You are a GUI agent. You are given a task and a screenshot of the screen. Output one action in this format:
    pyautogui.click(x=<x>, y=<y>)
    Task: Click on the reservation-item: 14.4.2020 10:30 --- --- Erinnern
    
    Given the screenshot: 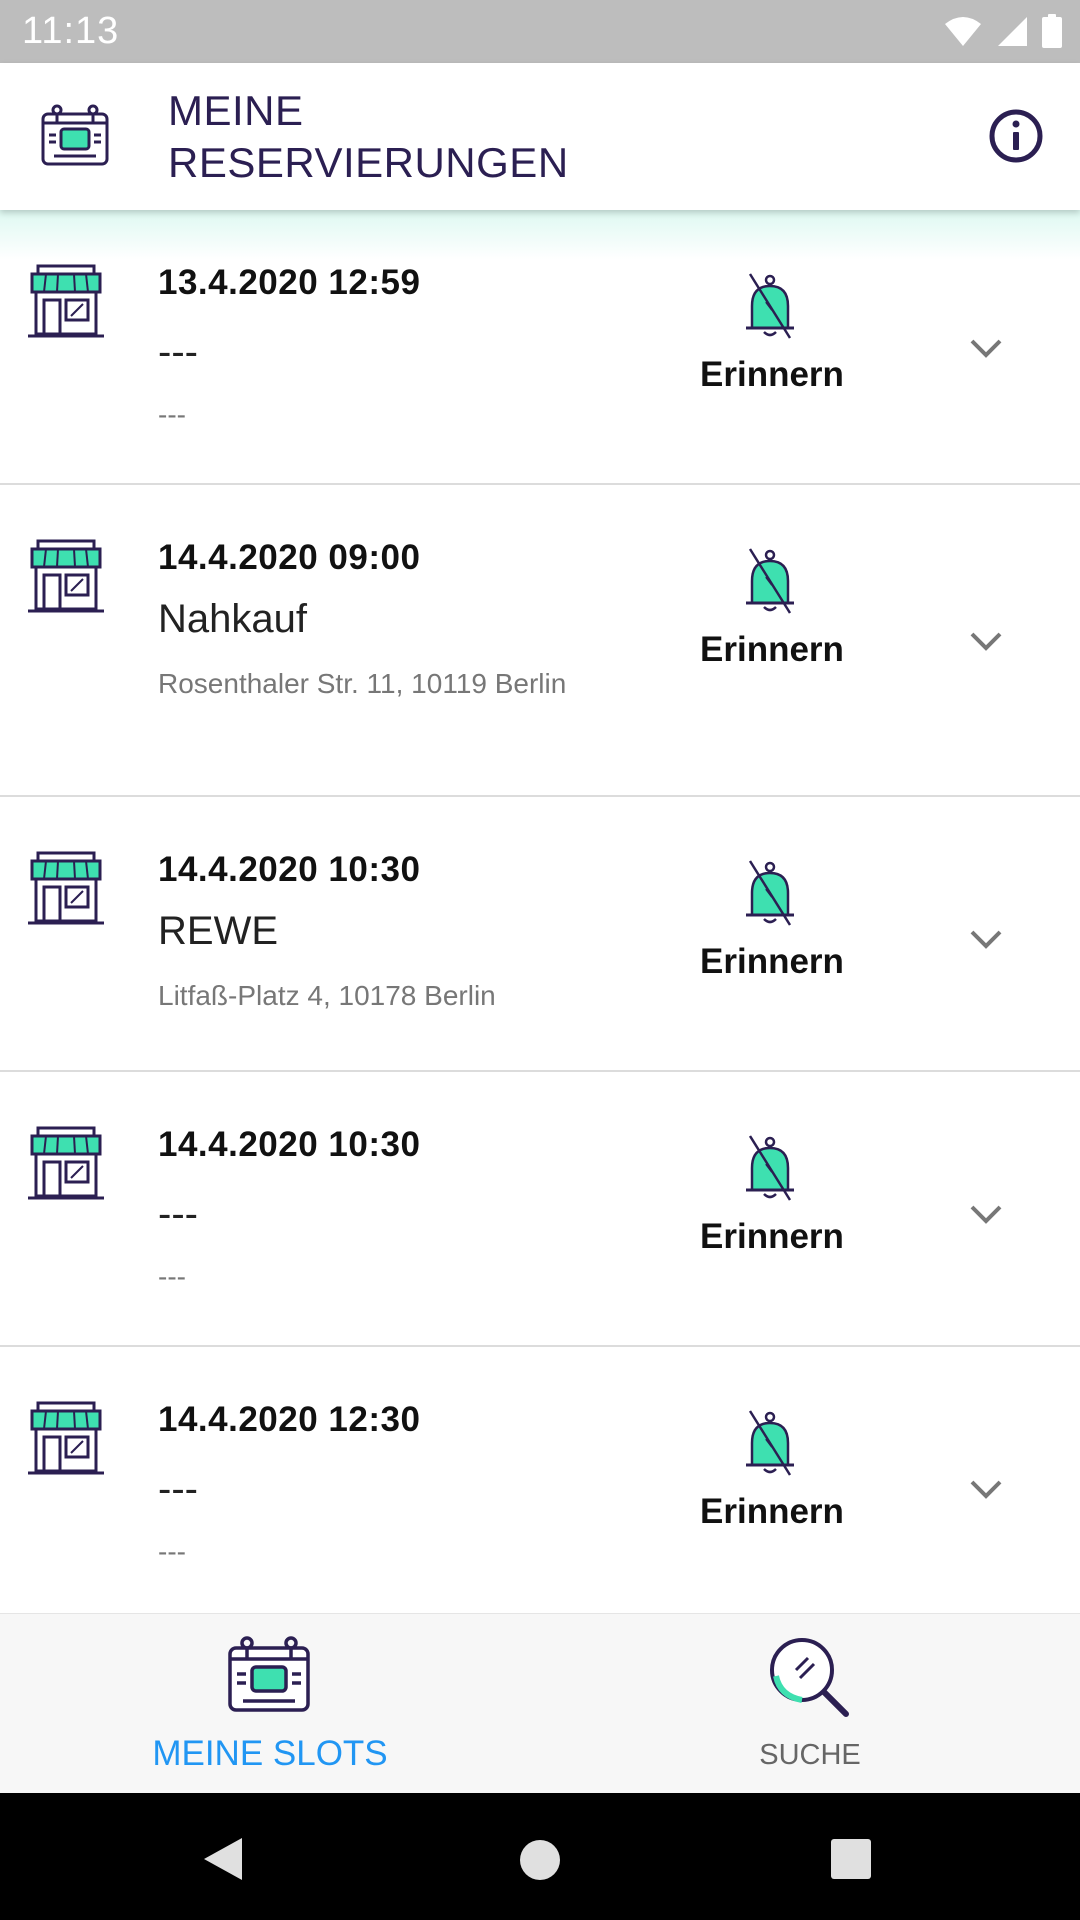 What is the action you would take?
    pyautogui.click(x=540, y=1209)
    